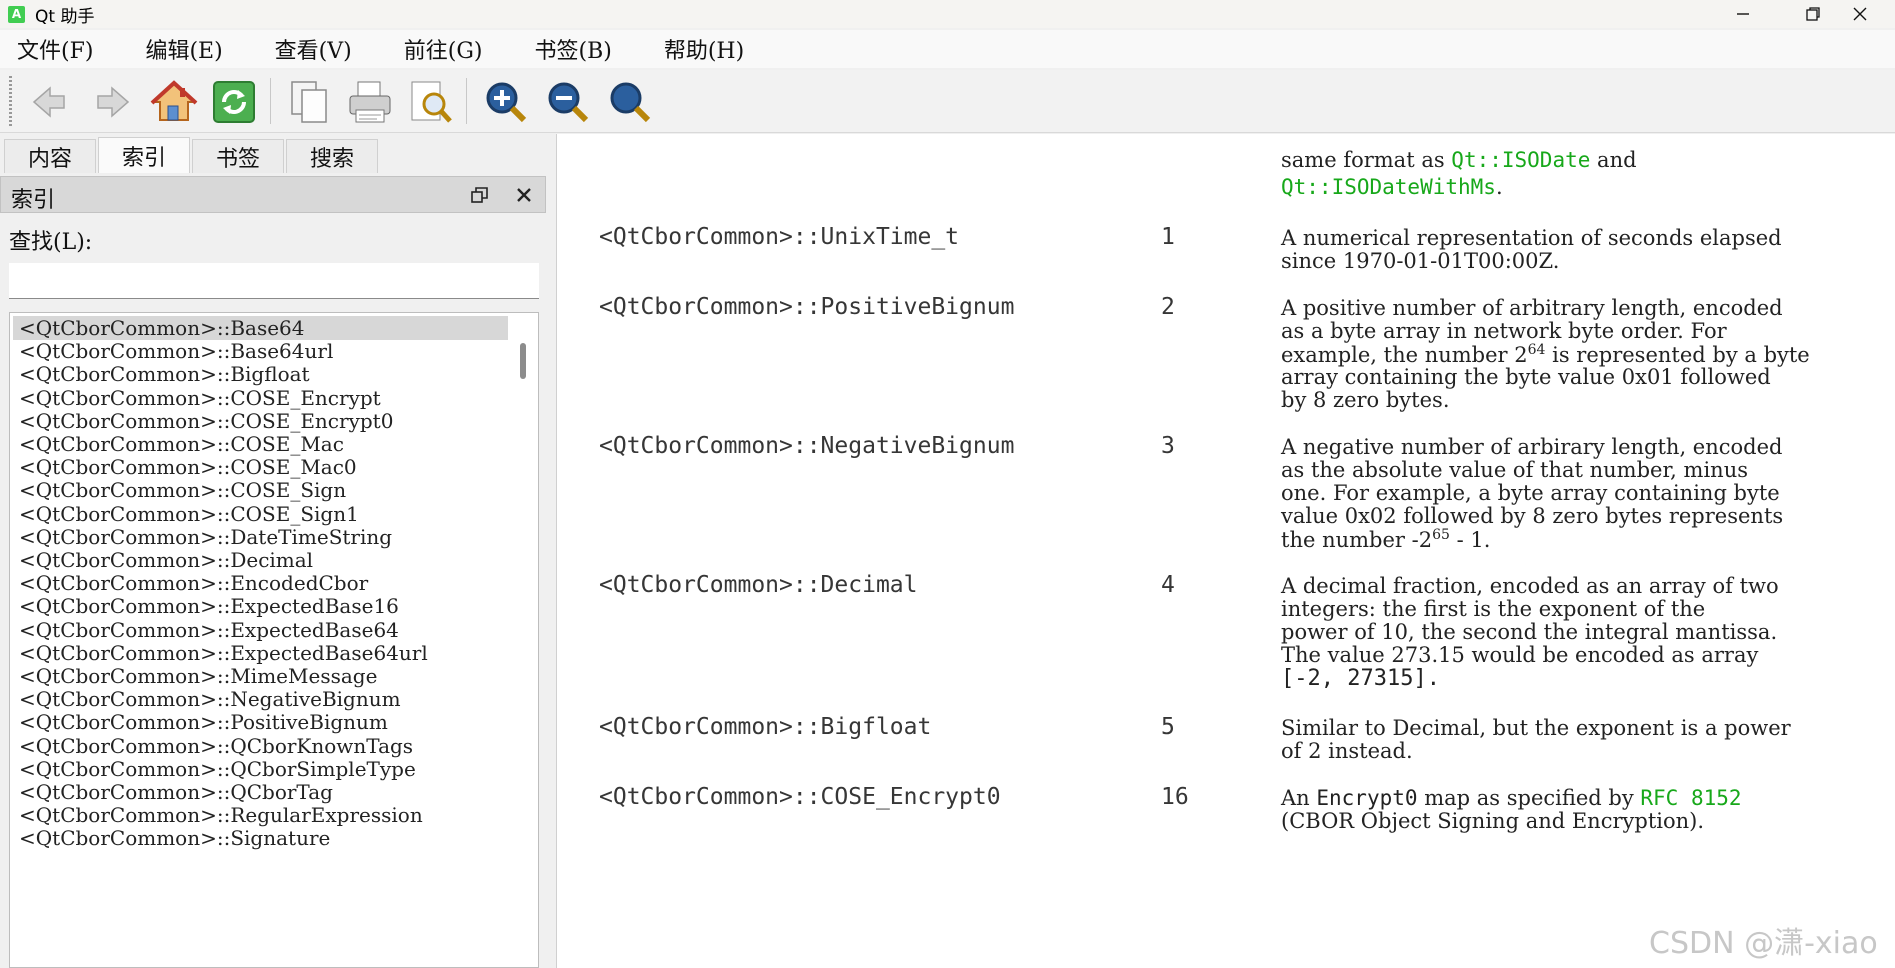 The image size is (1895, 968). What do you see at coordinates (1360, 678) in the screenshot?
I see `description-line: [-2, 27315].` at bounding box center [1360, 678].